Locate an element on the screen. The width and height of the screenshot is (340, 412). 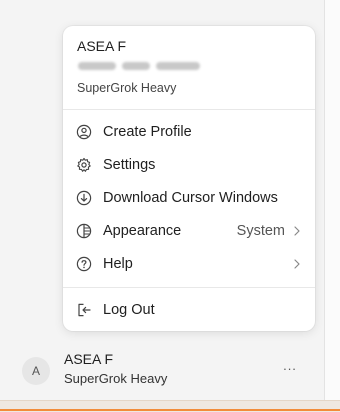
menu-item-label: Download Cursor Windows is located at coordinates (190, 198).